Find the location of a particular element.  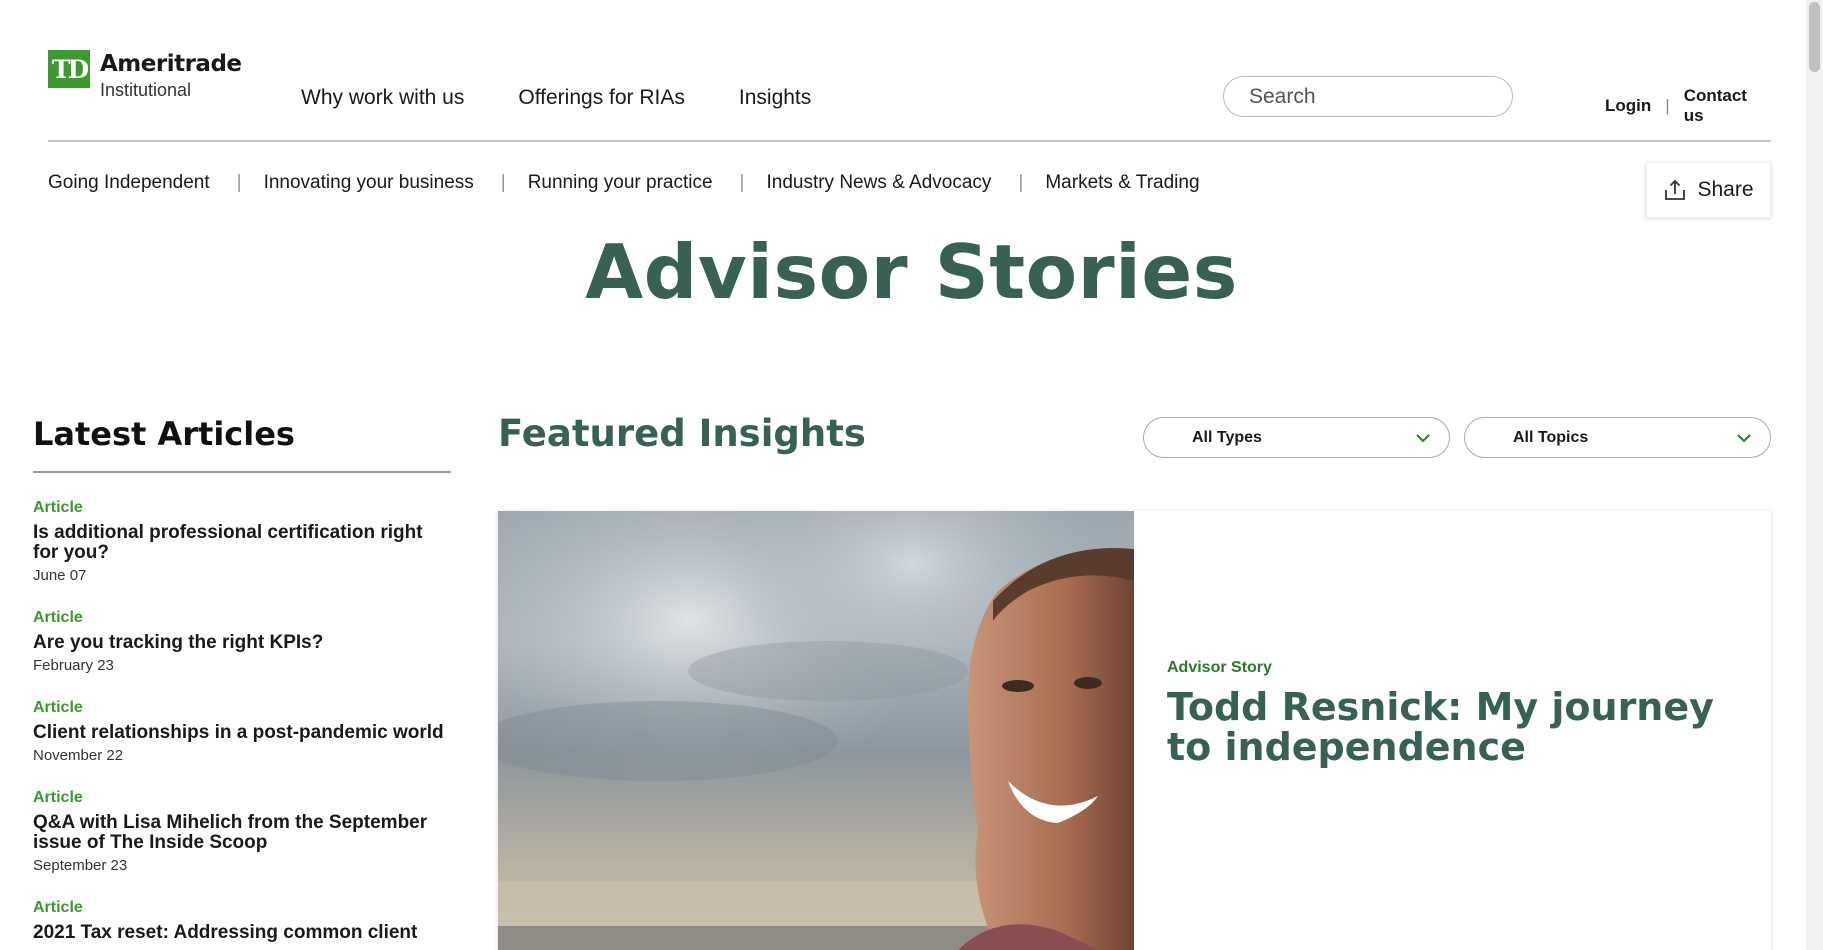

scrollbar-thumb is located at coordinates (1814, 37).